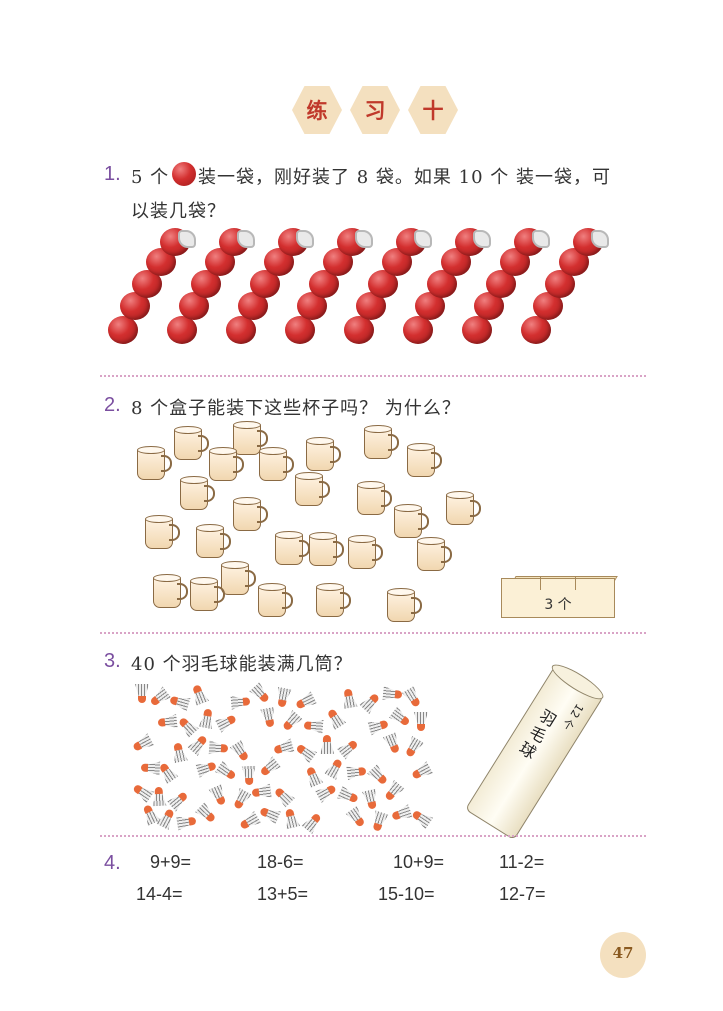 This screenshot has height=1011, width=723. What do you see at coordinates (378, 290) in the screenshot?
I see `apple-bags` at bounding box center [378, 290].